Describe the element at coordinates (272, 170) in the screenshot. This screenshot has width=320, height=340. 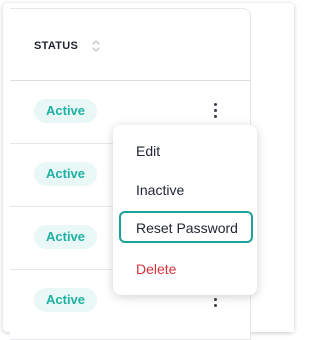
I see `adjacent-column` at that location.